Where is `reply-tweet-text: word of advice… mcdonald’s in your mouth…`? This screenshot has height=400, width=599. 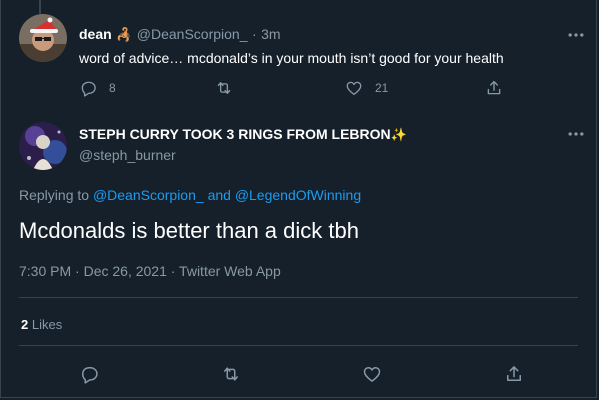
reply-tweet-text: word of advice… mcdonald’s in your mouth… is located at coordinates (291, 58).